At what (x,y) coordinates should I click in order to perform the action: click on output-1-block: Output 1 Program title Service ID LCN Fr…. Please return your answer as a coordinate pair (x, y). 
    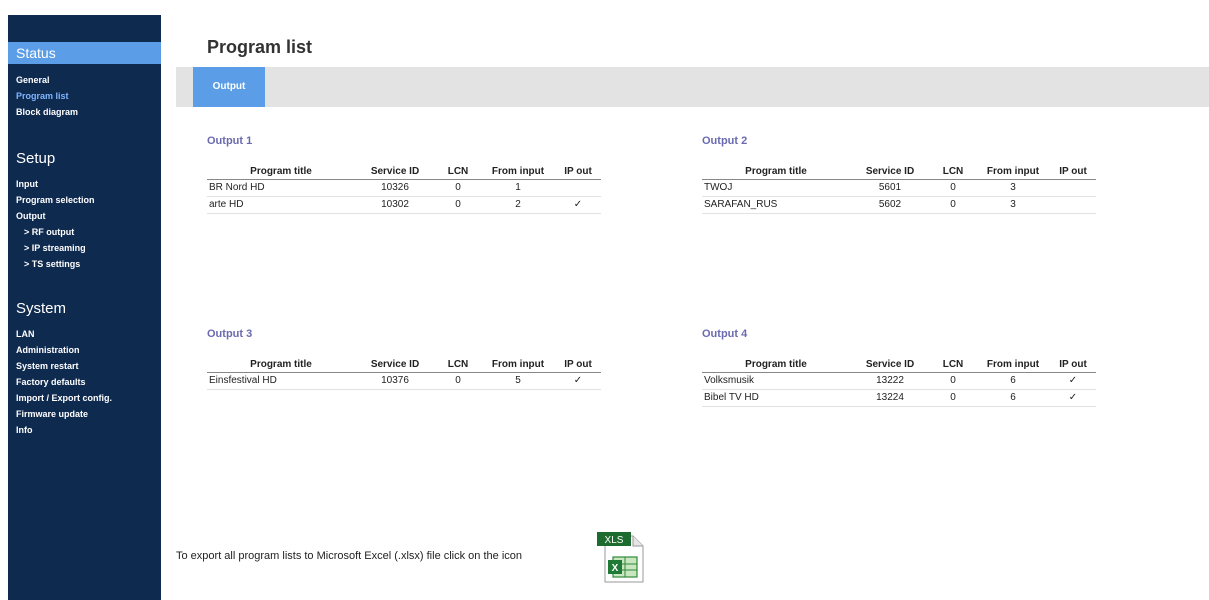
    Looking at the image, I should click on (422, 174).